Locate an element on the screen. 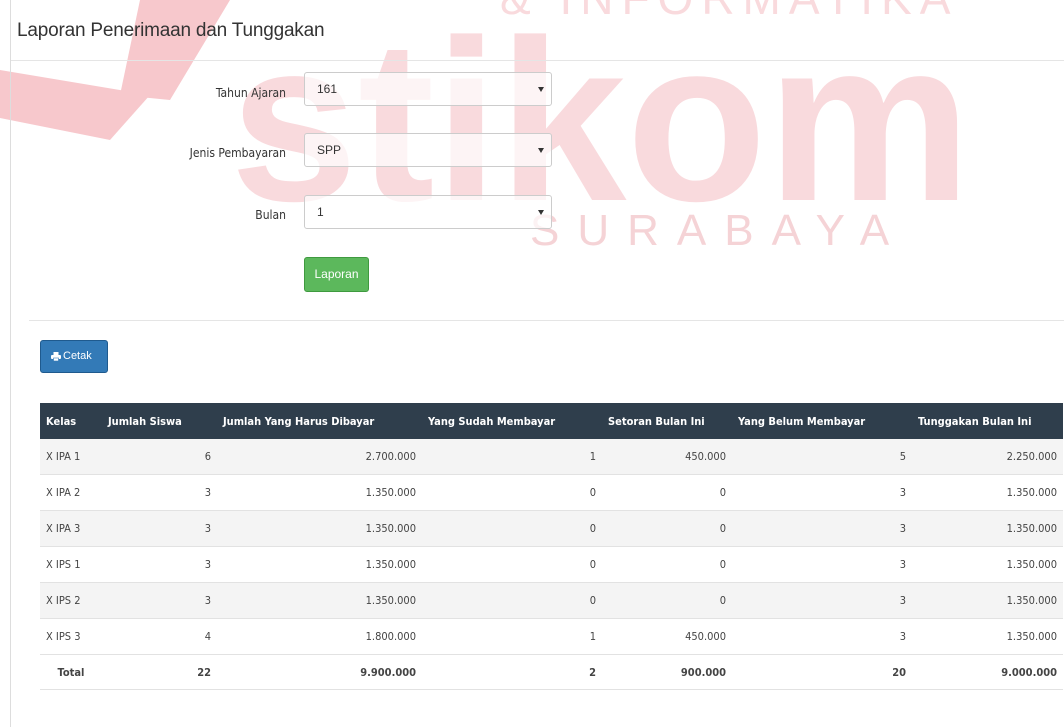 Image resolution: width=1064 pixels, height=727 pixels. bulan-label: Bulan is located at coordinates (270, 215).